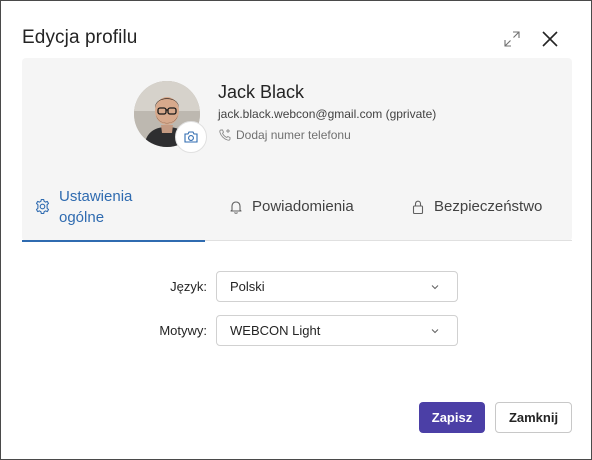  What do you see at coordinates (96, 206) in the screenshot?
I see `tab-general-label: Ustawienia ogólne` at bounding box center [96, 206].